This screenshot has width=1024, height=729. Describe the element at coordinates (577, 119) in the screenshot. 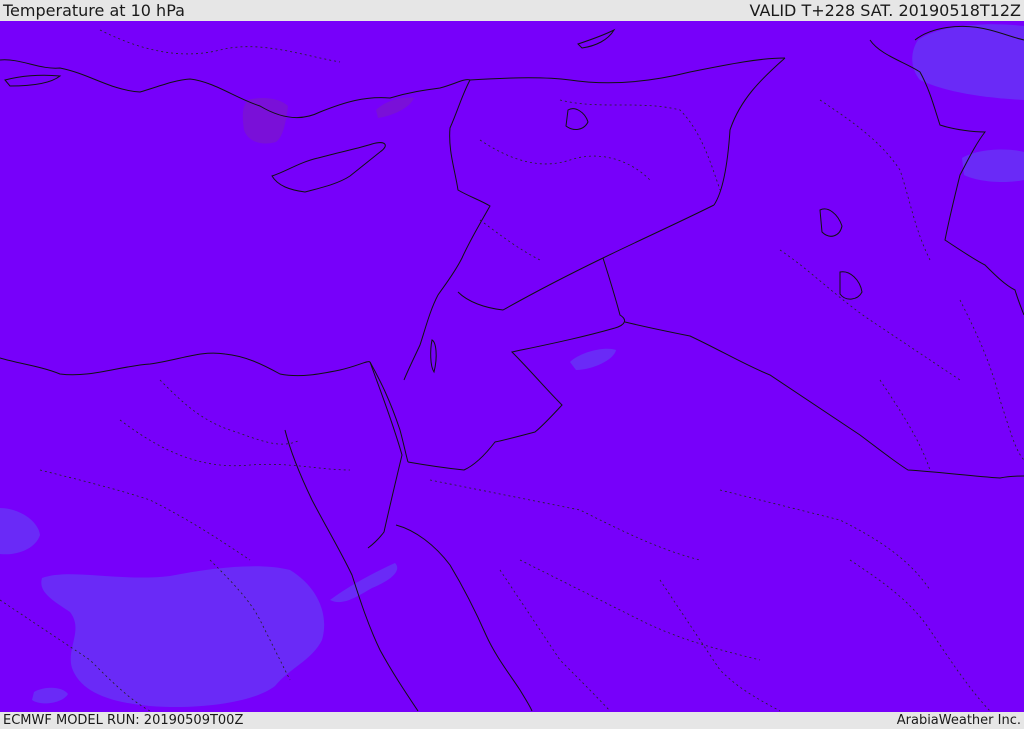

I see `coast-lake-urmia` at that location.